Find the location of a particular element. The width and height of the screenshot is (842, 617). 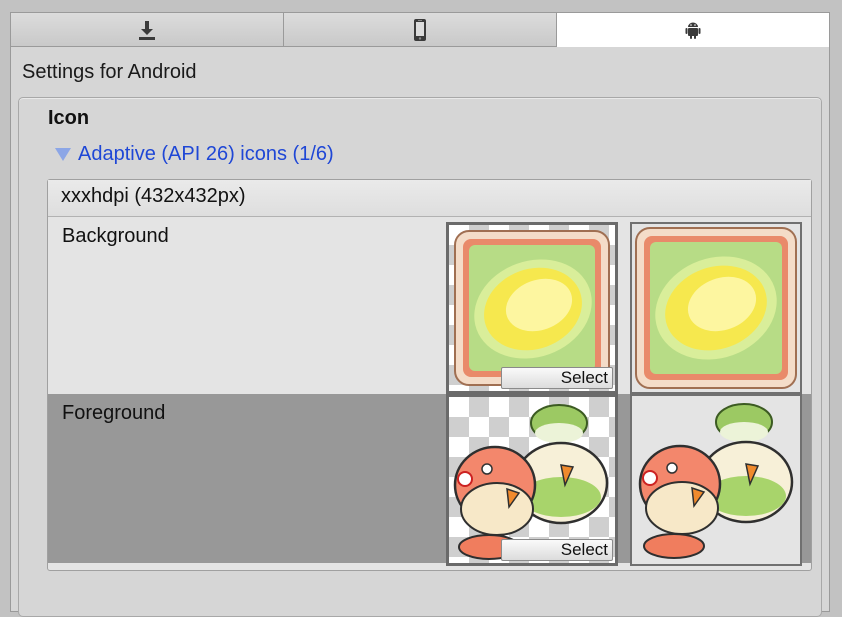

foreground-preview-image is located at coordinates (716, 481).